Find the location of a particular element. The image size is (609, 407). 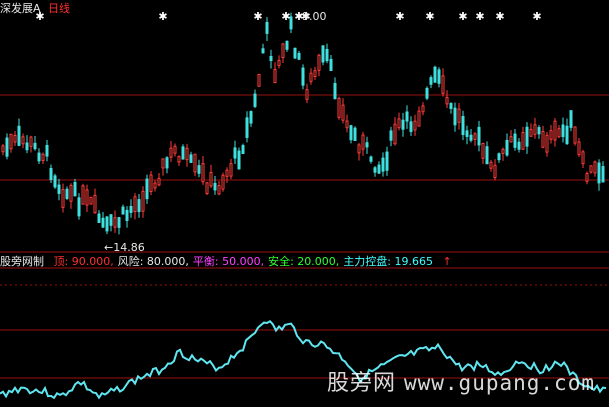

period-label: 日线 is located at coordinates (59, 8).